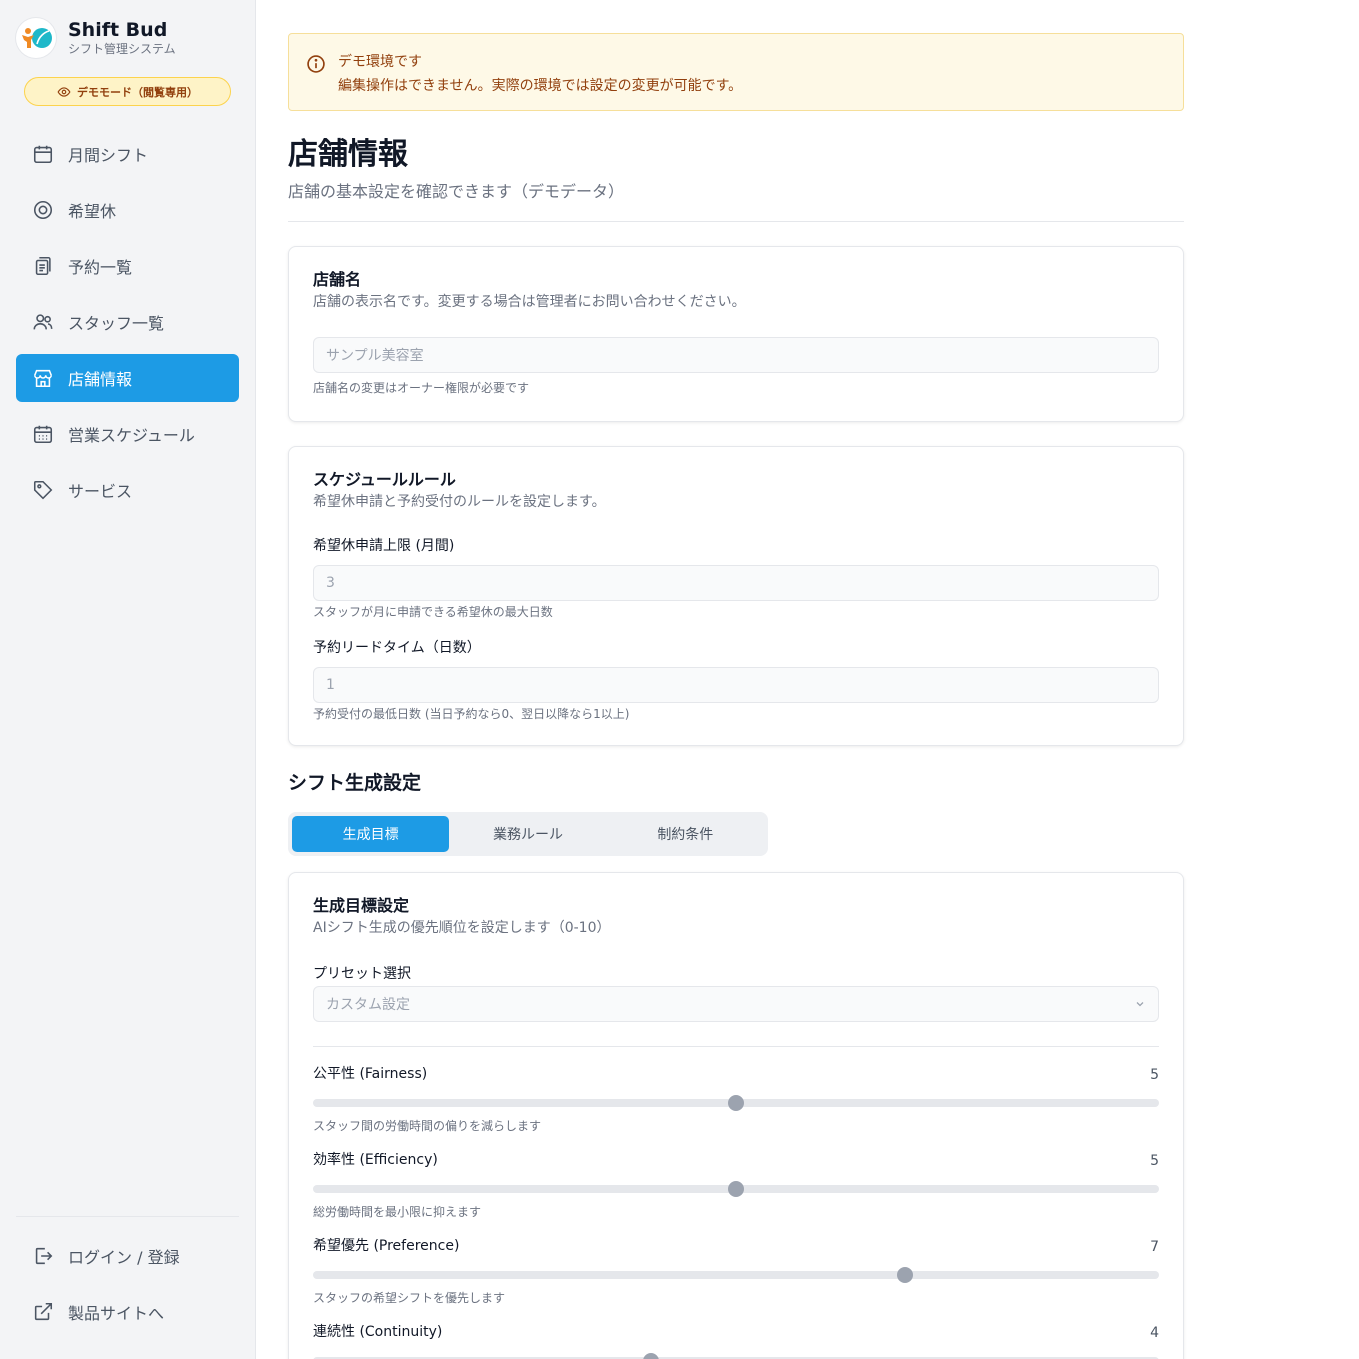 Image resolution: width=1359 pixels, height=1359 pixels. What do you see at coordinates (43, 154) in the screenshot?
I see `calendar-icon` at bounding box center [43, 154].